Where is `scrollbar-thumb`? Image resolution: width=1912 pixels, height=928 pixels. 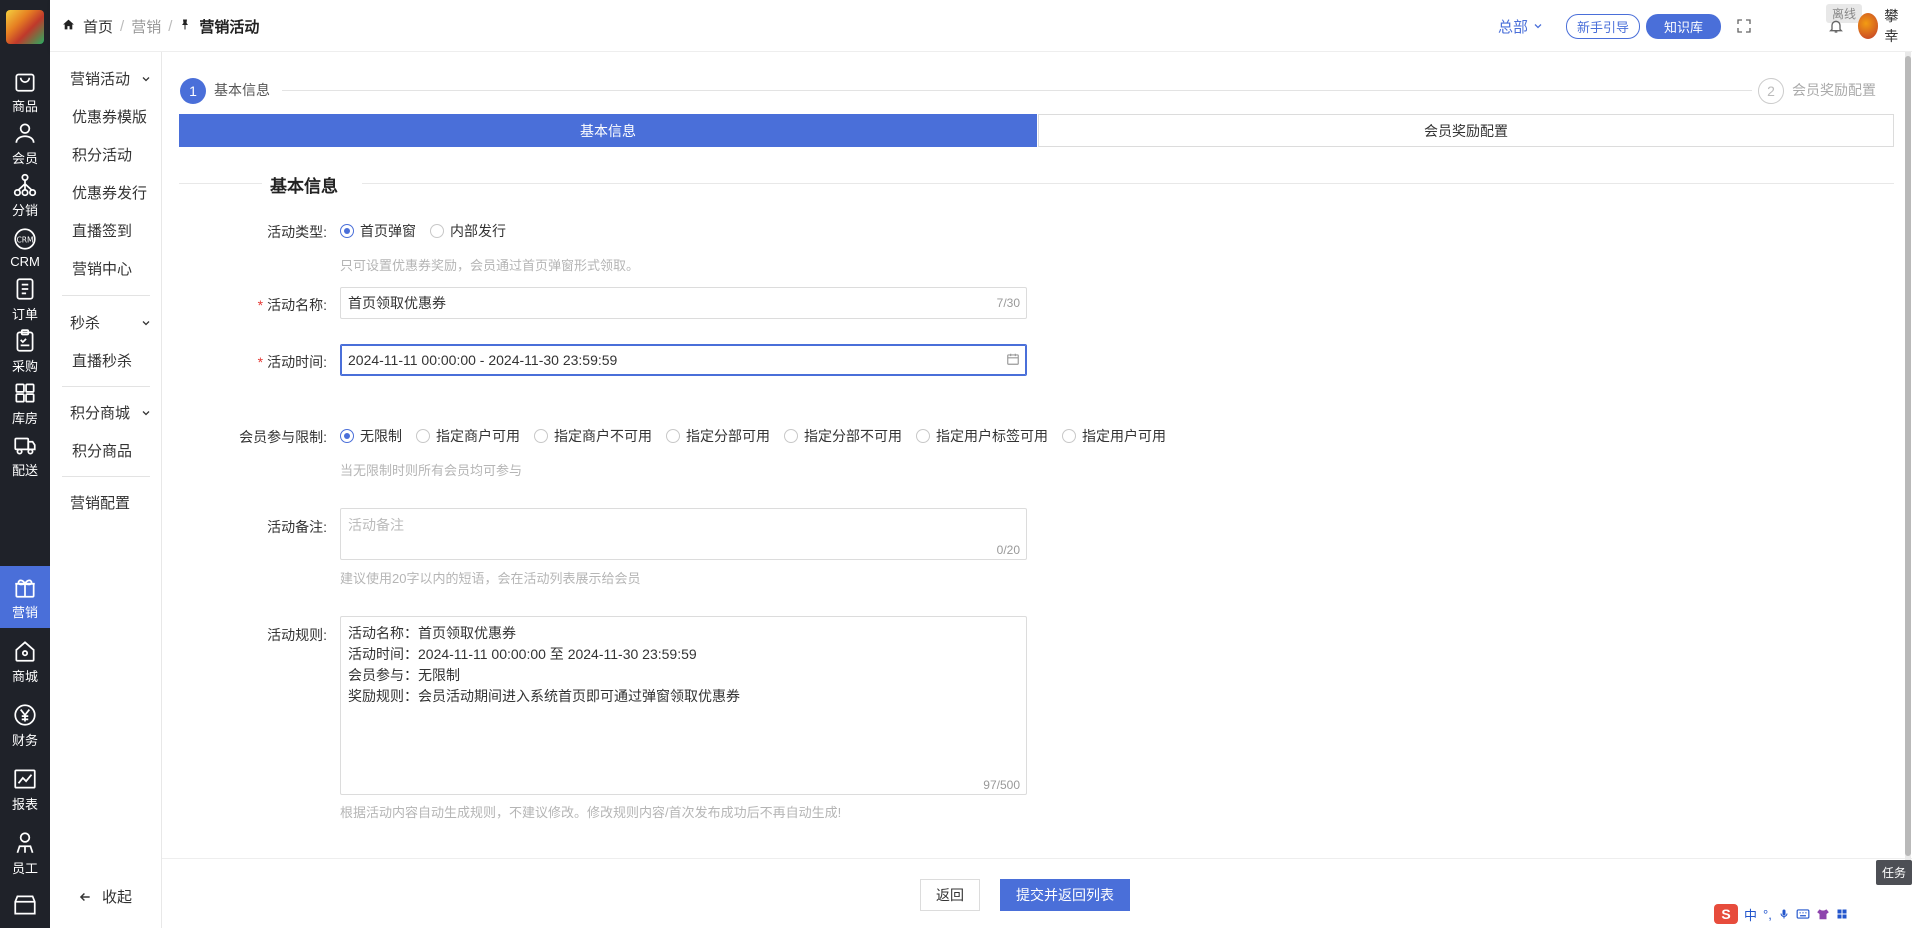
scrollbar-thumb is located at coordinates (1908, 456).